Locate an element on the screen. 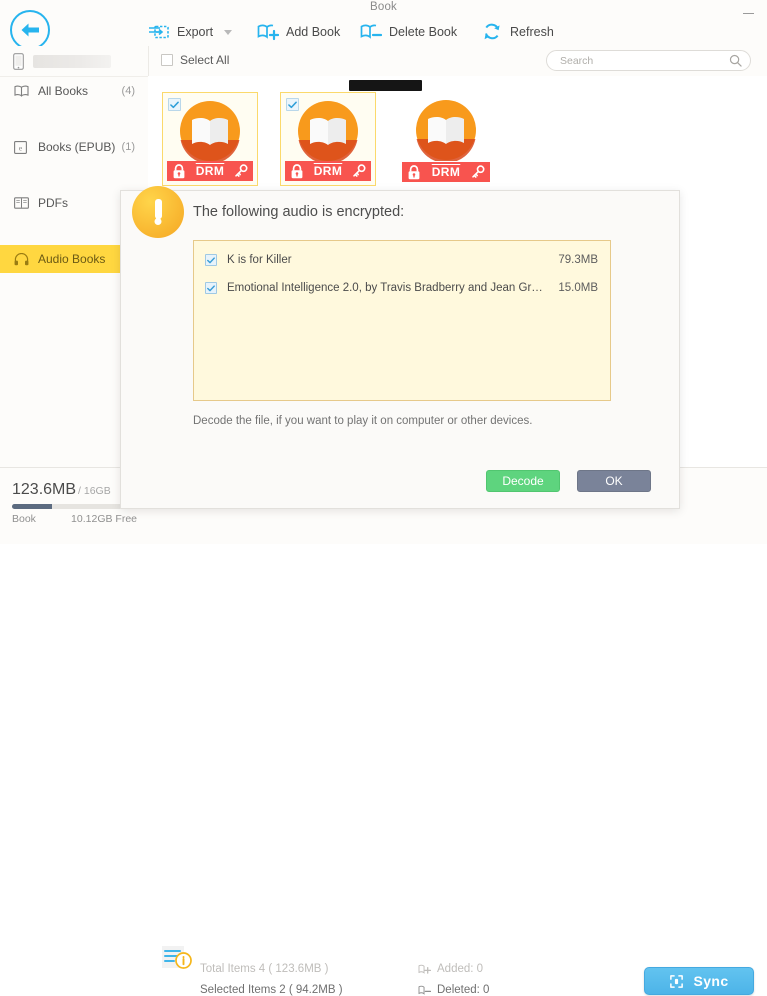 The image size is (767, 996). svg-text: e is located at coordinates (21, 147).